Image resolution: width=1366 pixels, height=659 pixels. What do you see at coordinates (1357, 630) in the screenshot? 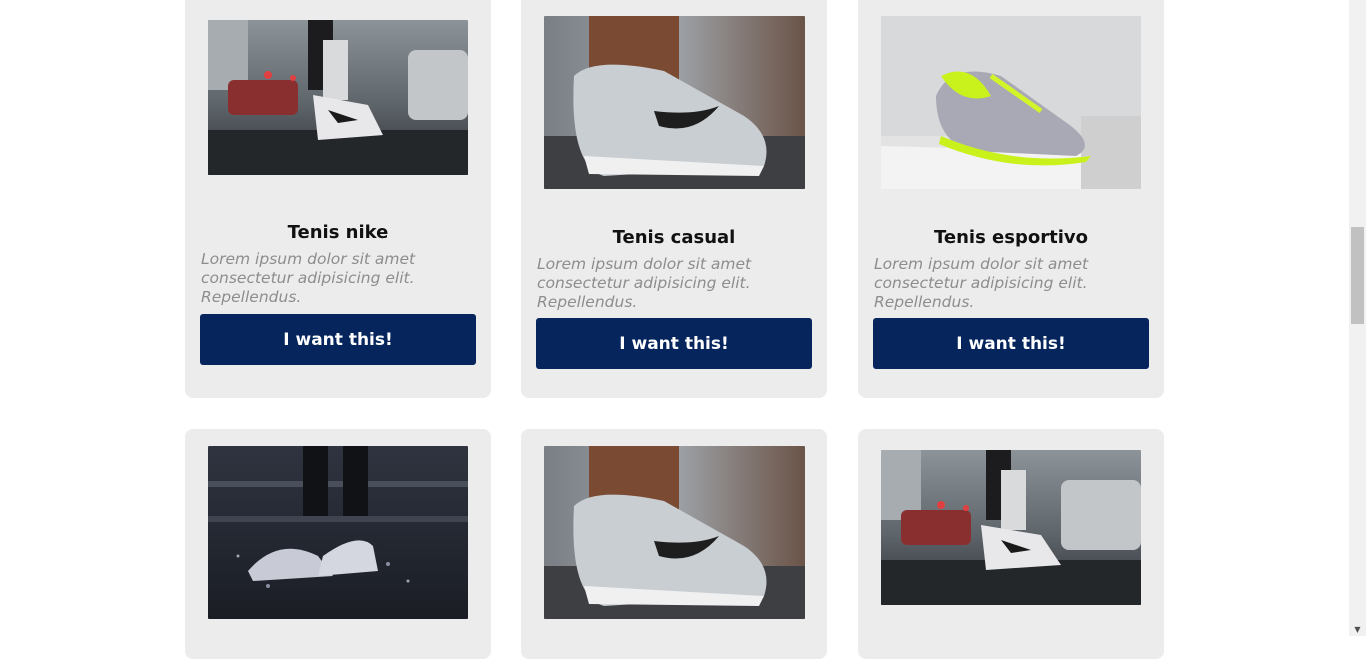
I see `chevron-down-icon: ▼` at bounding box center [1357, 630].